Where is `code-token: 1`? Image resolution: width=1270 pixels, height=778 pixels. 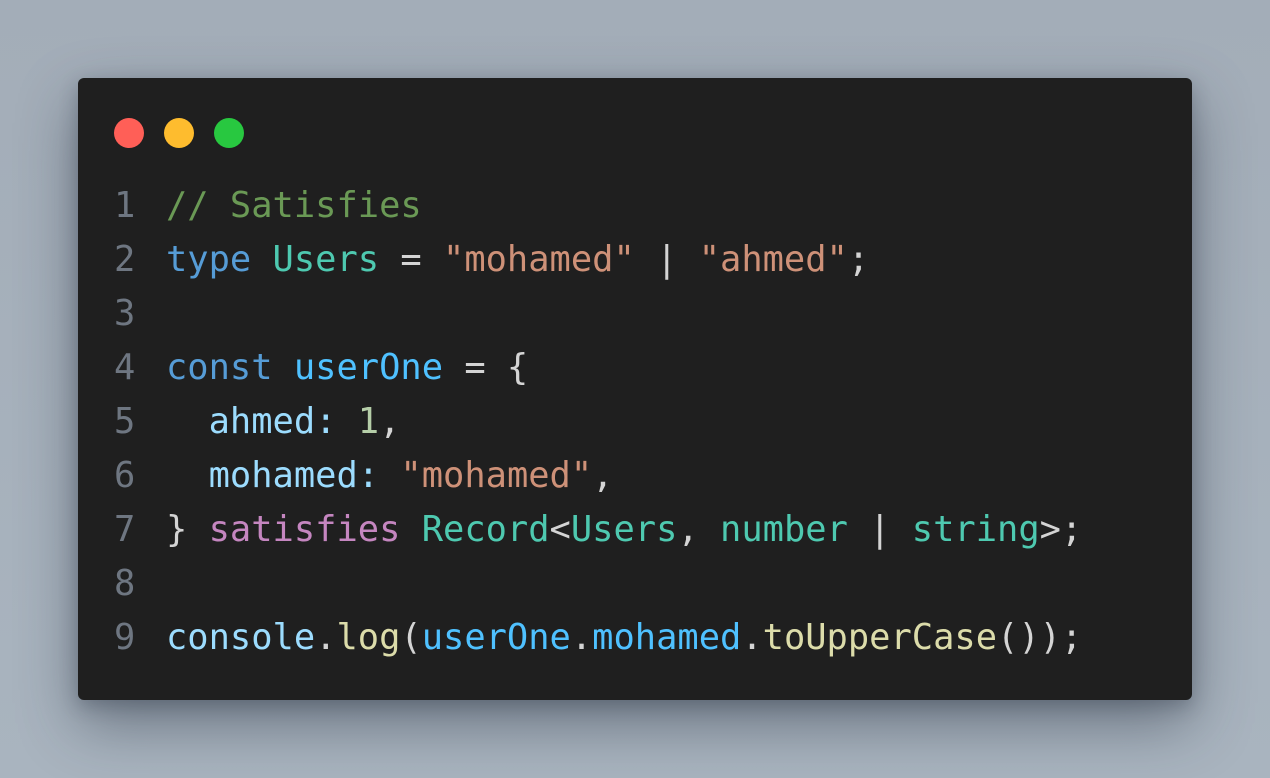 code-token: 1 is located at coordinates (368, 421).